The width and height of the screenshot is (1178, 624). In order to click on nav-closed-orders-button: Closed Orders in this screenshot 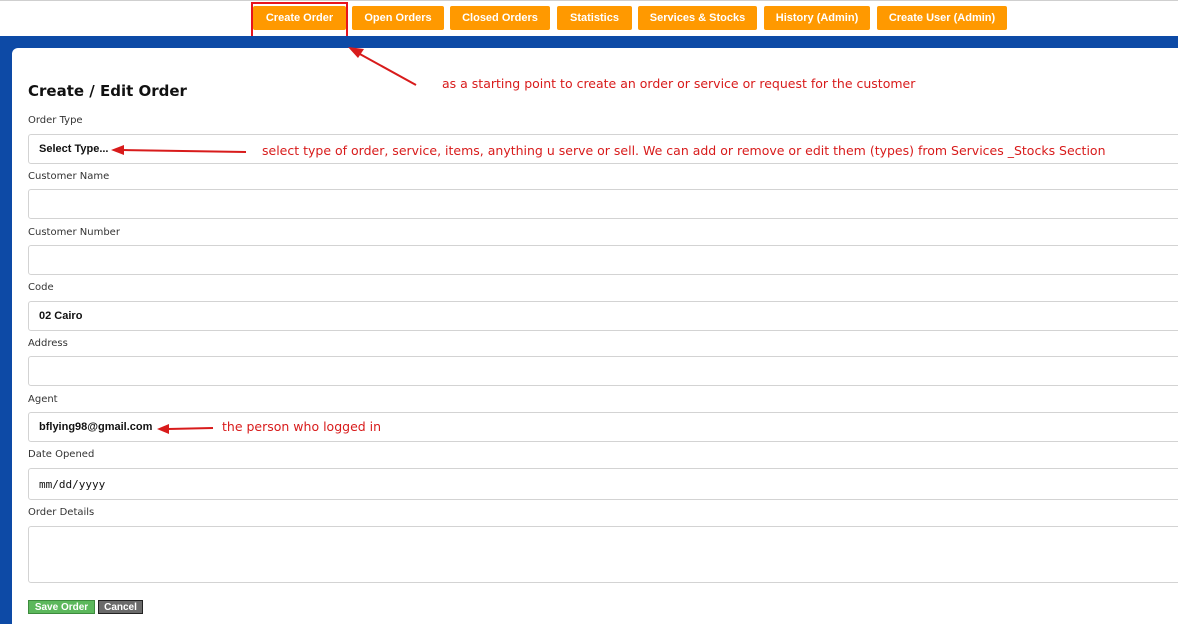, I will do `click(500, 18)`.